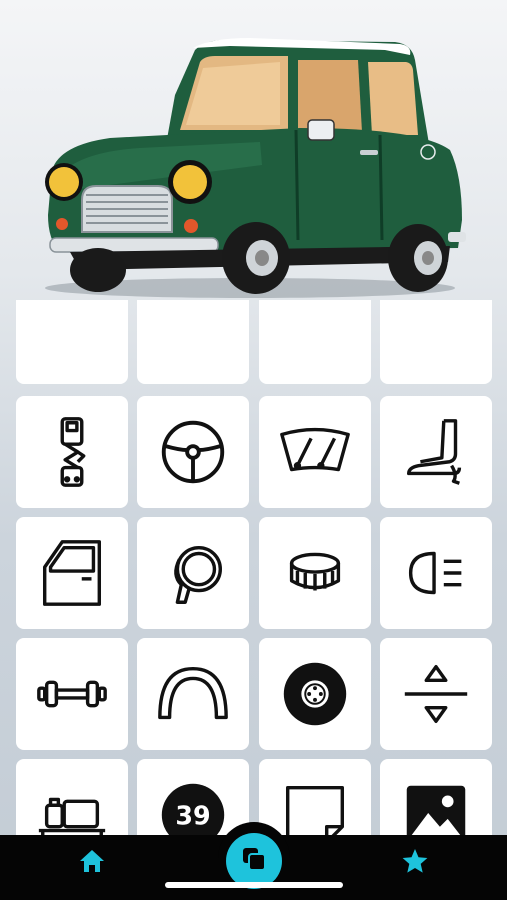 The height and width of the screenshot is (900, 507). I want to click on fuel-cap-icon, so click(315, 573).